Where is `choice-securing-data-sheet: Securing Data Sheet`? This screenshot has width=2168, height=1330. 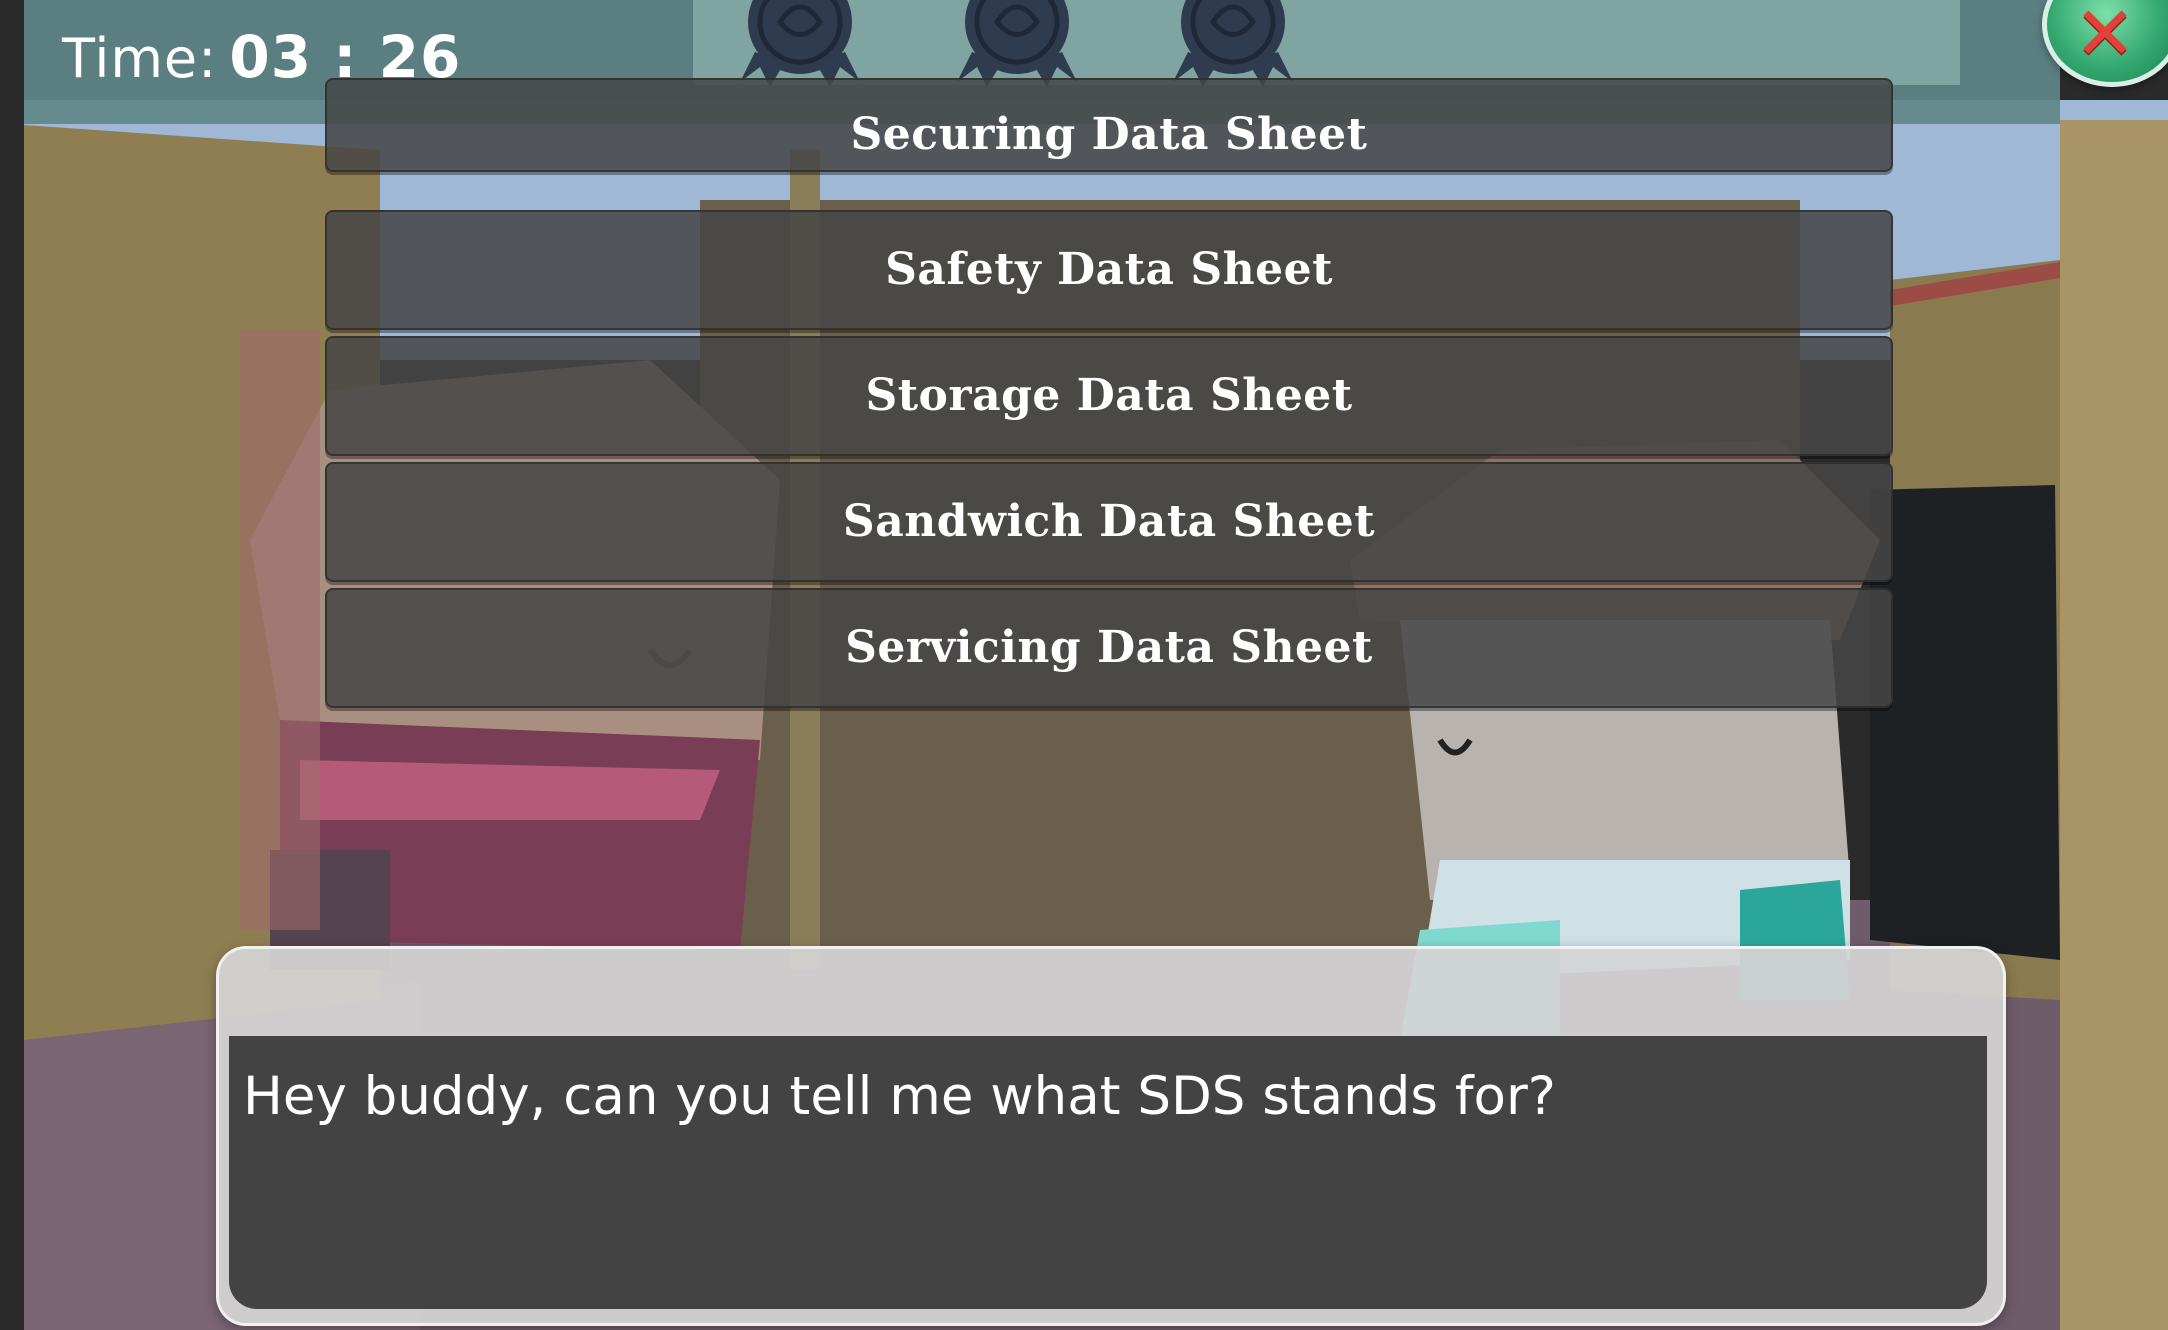
choice-securing-data-sheet: Securing Data Sheet is located at coordinates (1109, 125).